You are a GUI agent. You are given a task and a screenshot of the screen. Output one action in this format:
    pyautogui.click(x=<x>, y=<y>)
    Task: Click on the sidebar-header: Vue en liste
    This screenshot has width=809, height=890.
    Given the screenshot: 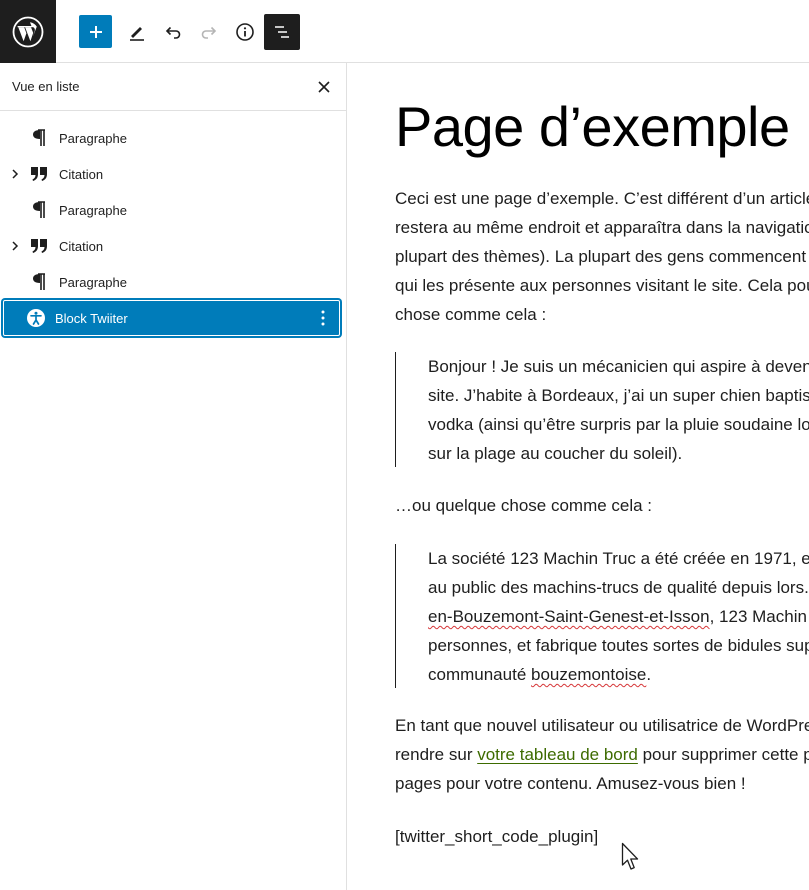 What is the action you would take?
    pyautogui.click(x=173, y=87)
    